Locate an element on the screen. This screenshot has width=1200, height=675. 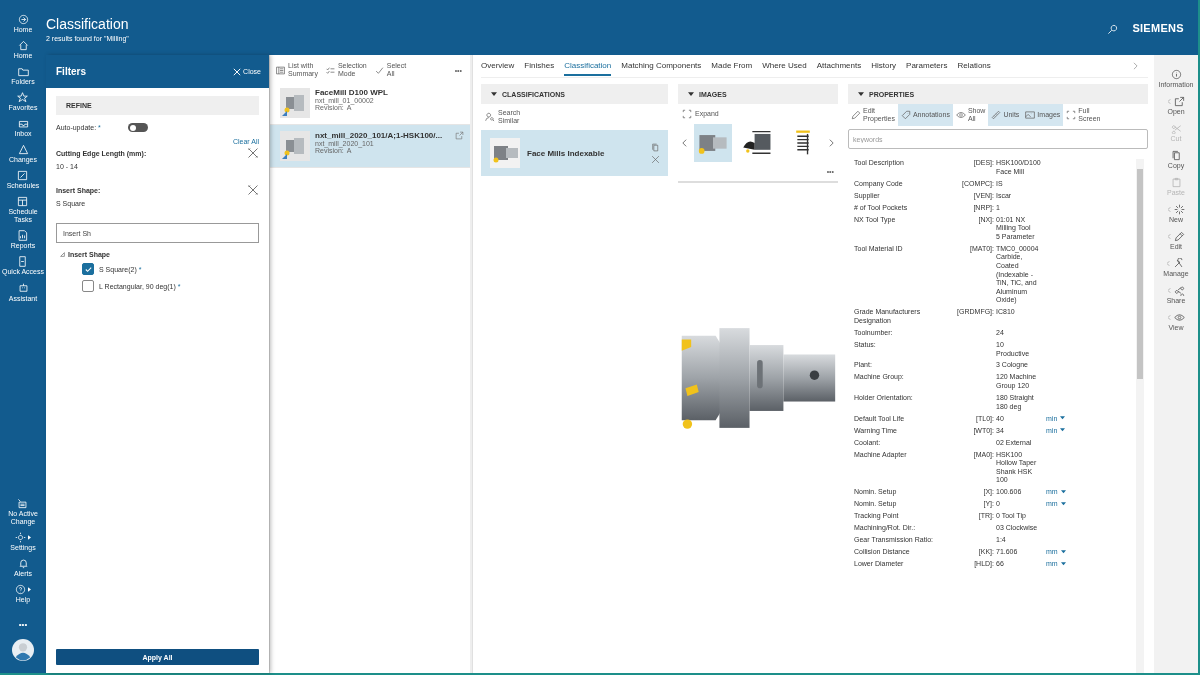
tab: Attachments is located at coordinates (839, 66).